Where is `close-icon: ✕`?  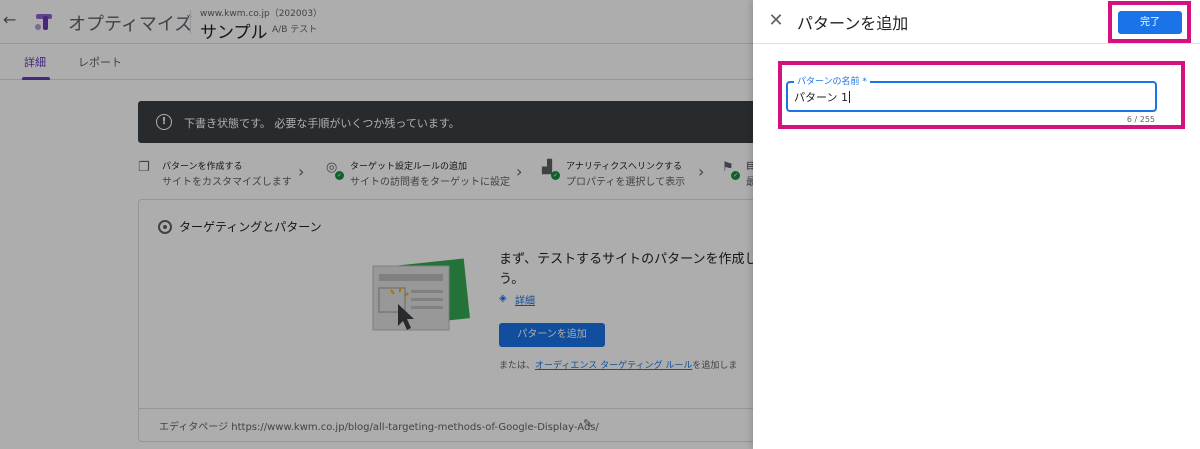 close-icon: ✕ is located at coordinates (776, 21).